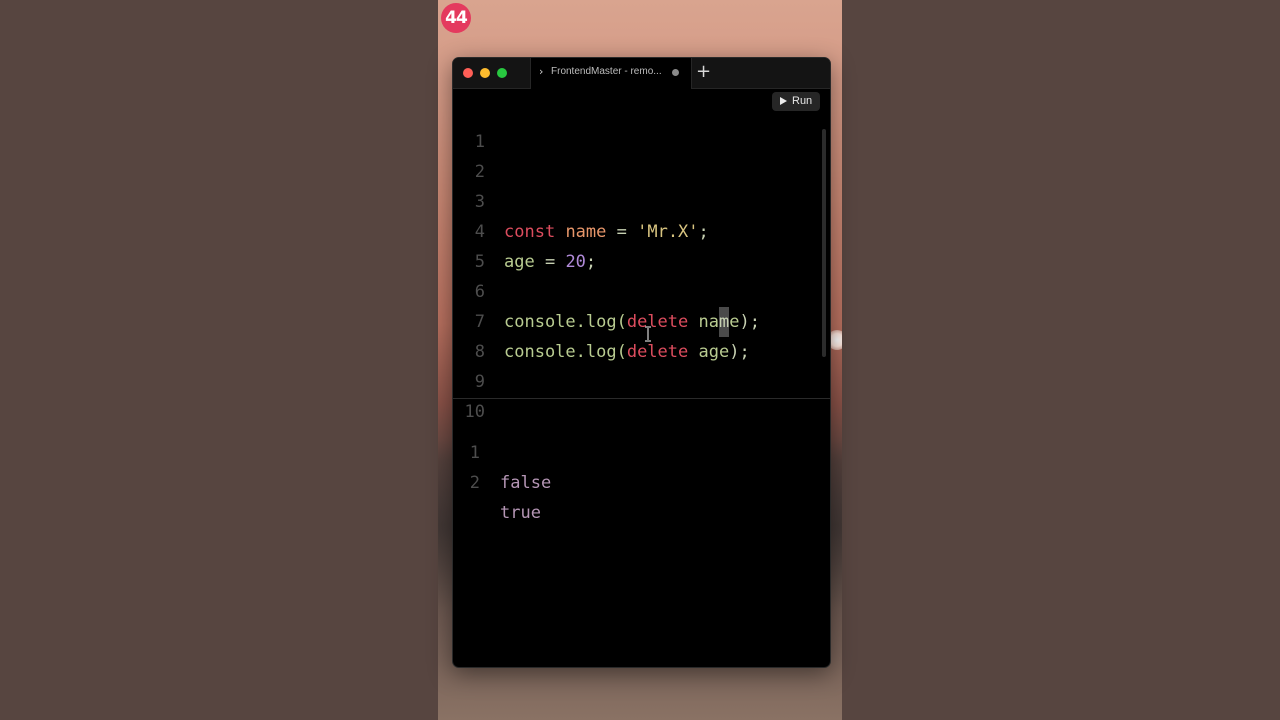  What do you see at coordinates (641, 199) in the screenshot?
I see `code-line: 3 const name = 'Mr.X';` at bounding box center [641, 199].